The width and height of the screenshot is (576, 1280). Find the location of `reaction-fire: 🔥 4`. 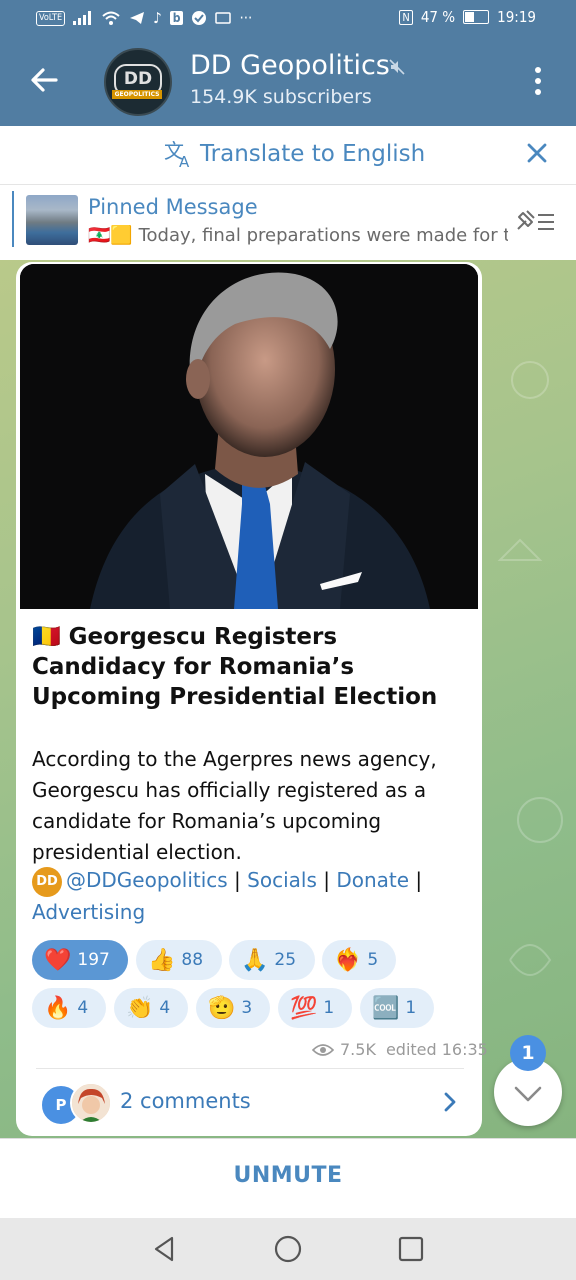

reaction-fire: 🔥 4 is located at coordinates (69, 1008).